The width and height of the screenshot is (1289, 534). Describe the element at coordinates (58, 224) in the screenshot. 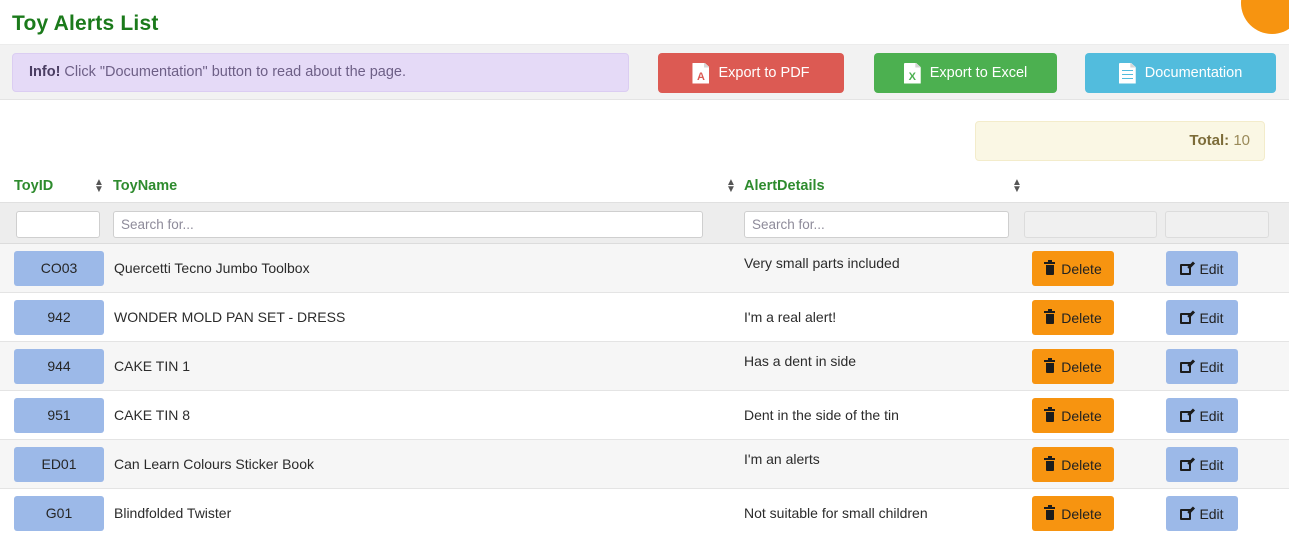

I see `filter-input-toyid` at that location.